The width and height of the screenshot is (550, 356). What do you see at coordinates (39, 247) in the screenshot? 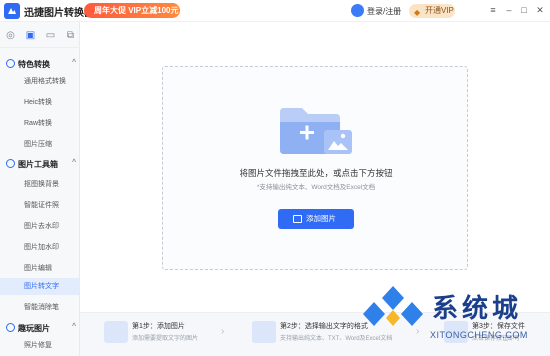
I see `sidebar-item-add-watermark: 图片加水印` at bounding box center [39, 247].